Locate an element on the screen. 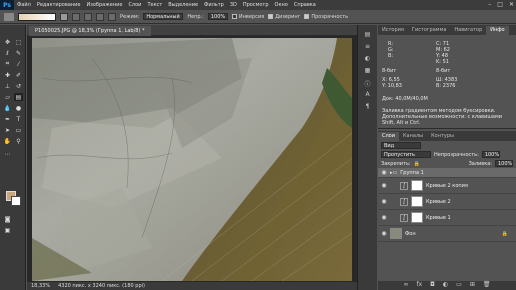 Image resolution: width=516 pixels, height=290 pixels. pen-tool-icon: ✒ is located at coordinates (7, 119).